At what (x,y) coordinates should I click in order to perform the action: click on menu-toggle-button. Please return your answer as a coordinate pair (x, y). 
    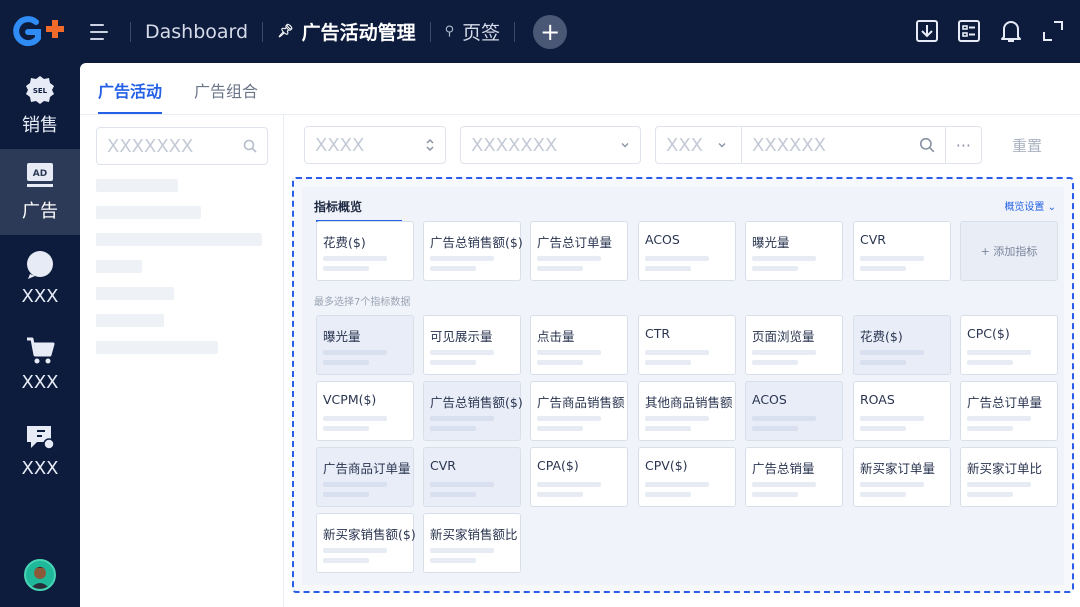
    Looking at the image, I should click on (102, 32).